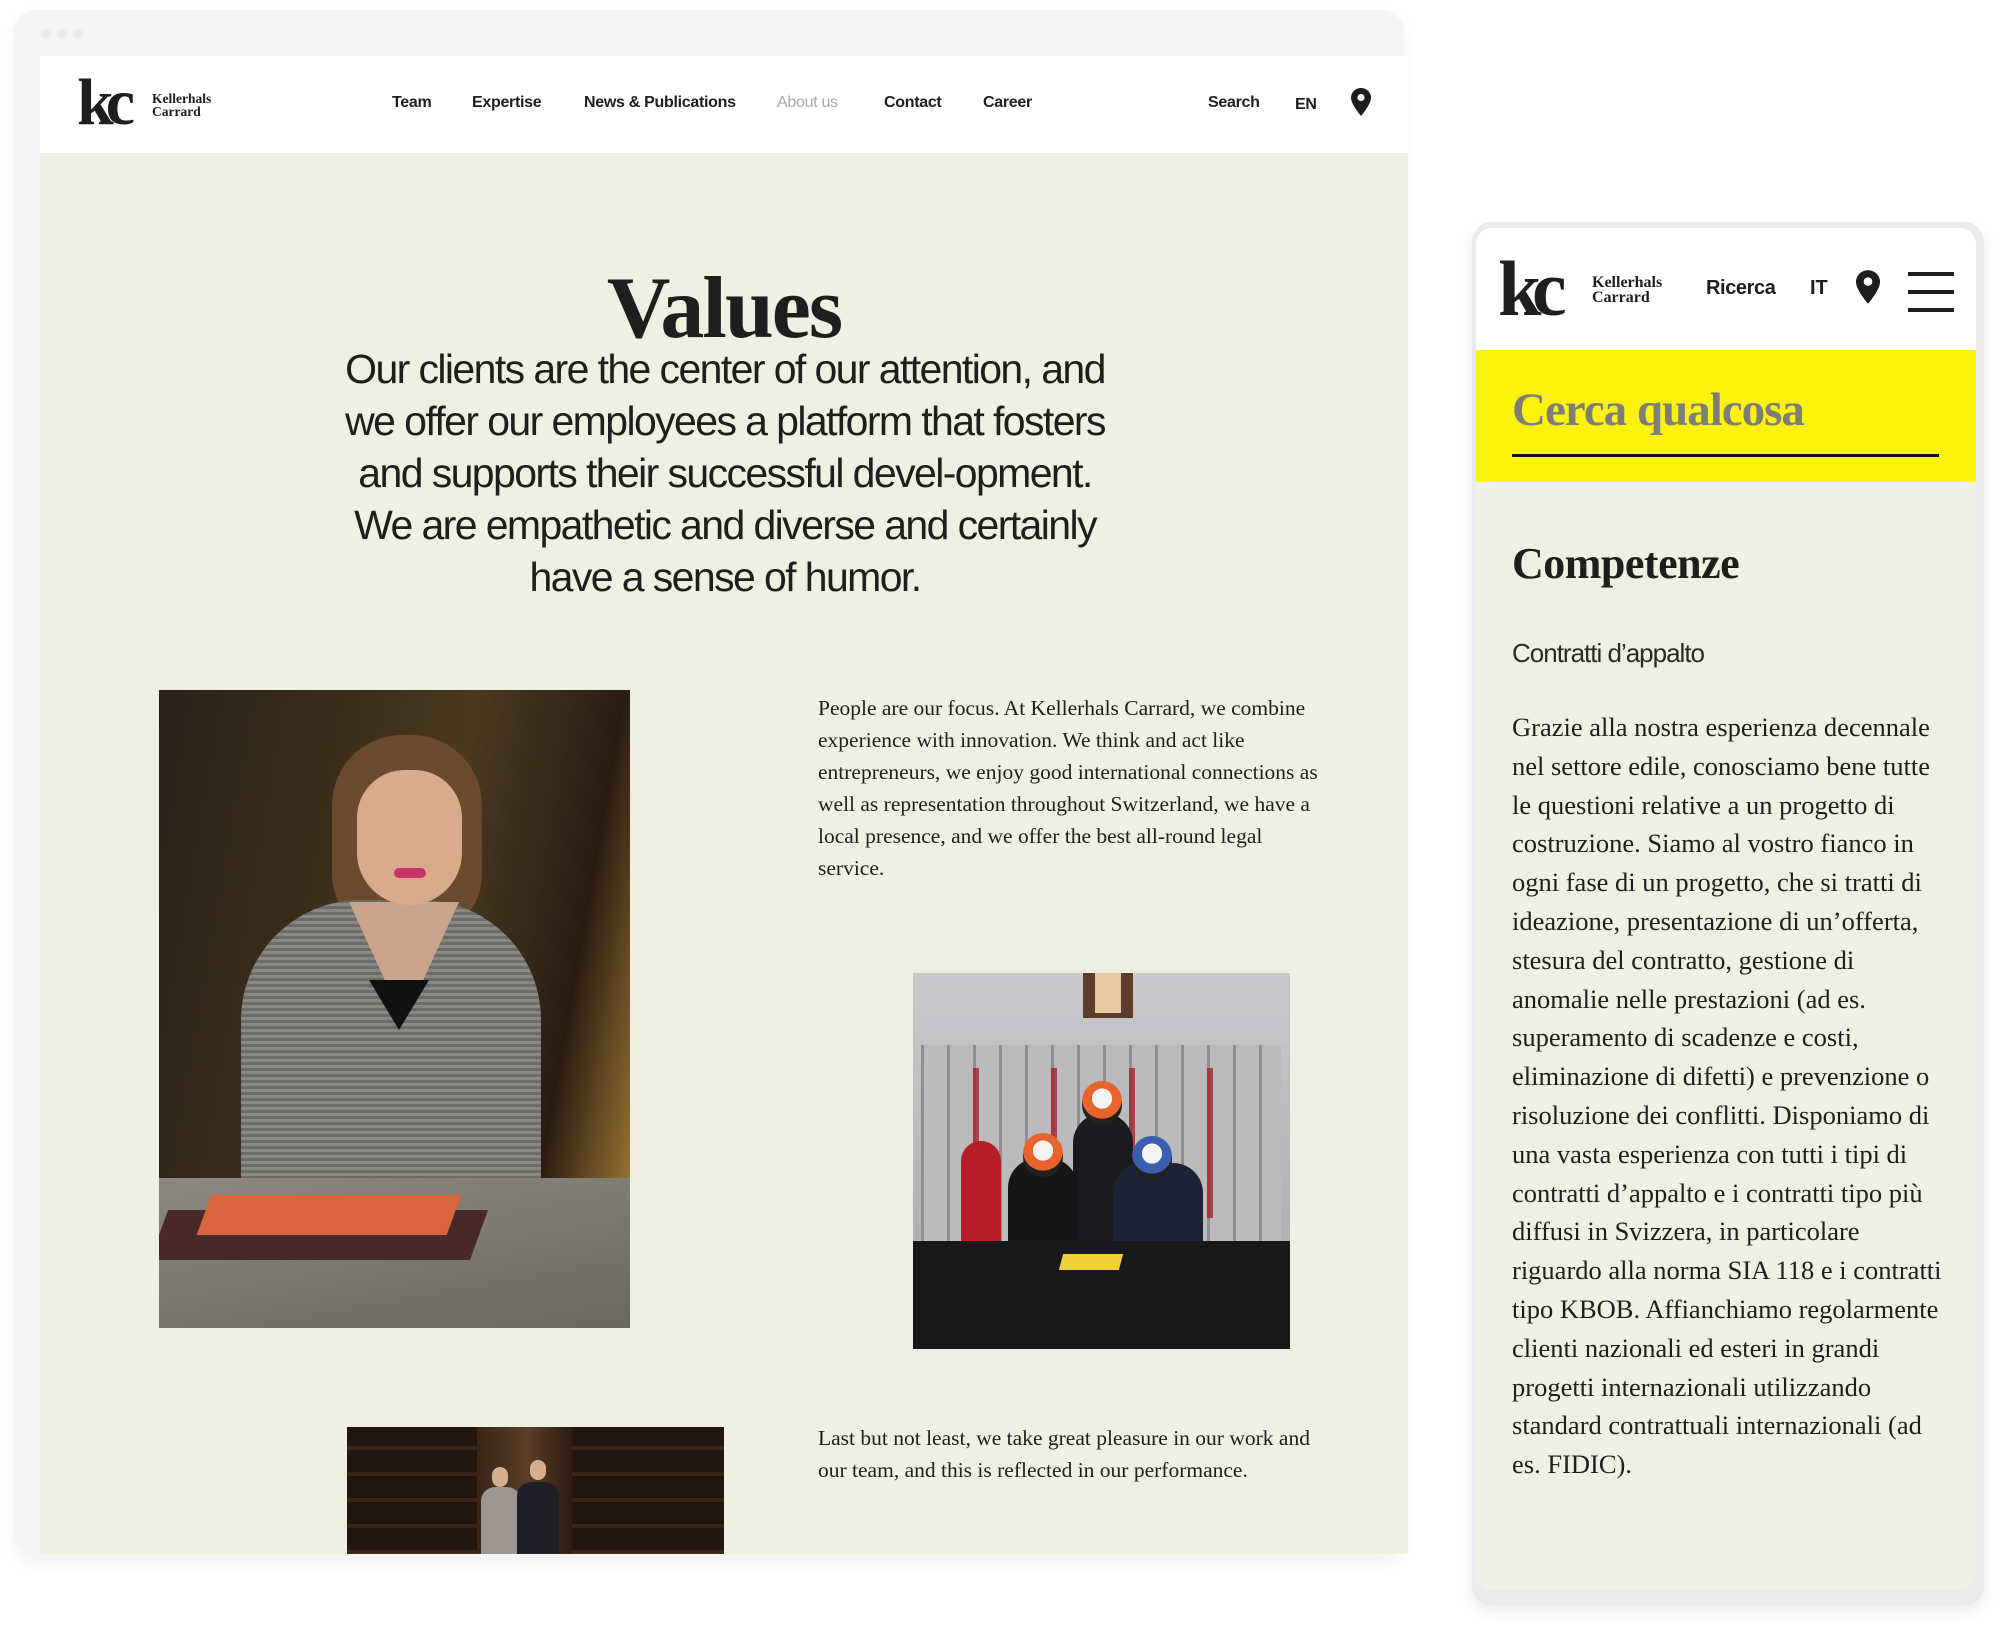 This screenshot has width=2000, height=1625. Describe the element at coordinates (1608, 653) in the screenshot. I see `section-subtitle: Contratti d’appalto` at that location.